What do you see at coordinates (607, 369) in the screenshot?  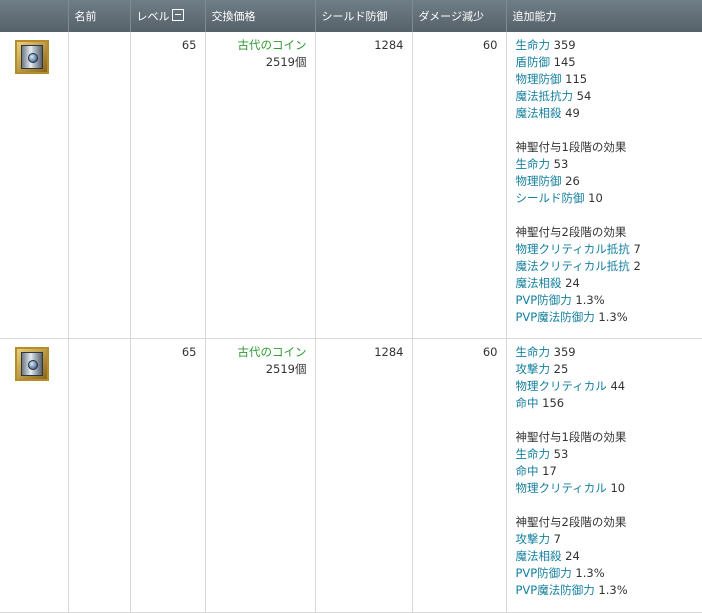 I see `ability-line: 攻撃力 25` at bounding box center [607, 369].